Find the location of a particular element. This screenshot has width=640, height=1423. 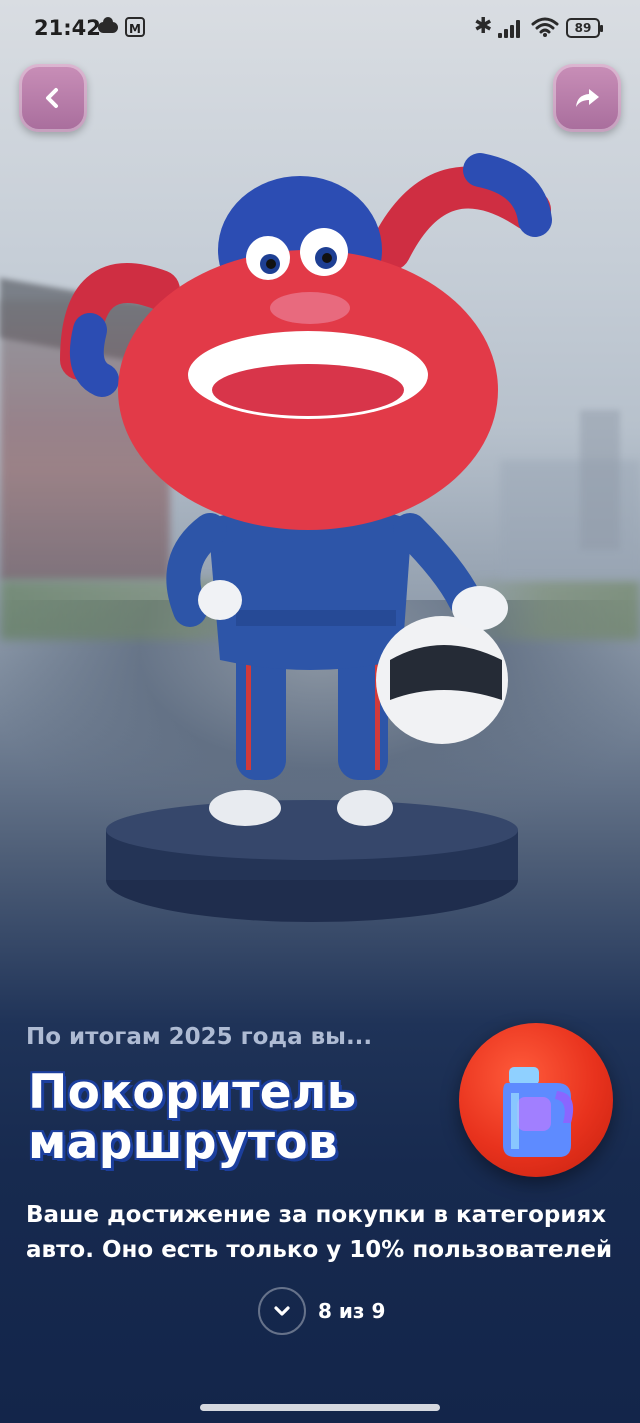

canister-icon is located at coordinates (538, 1112).